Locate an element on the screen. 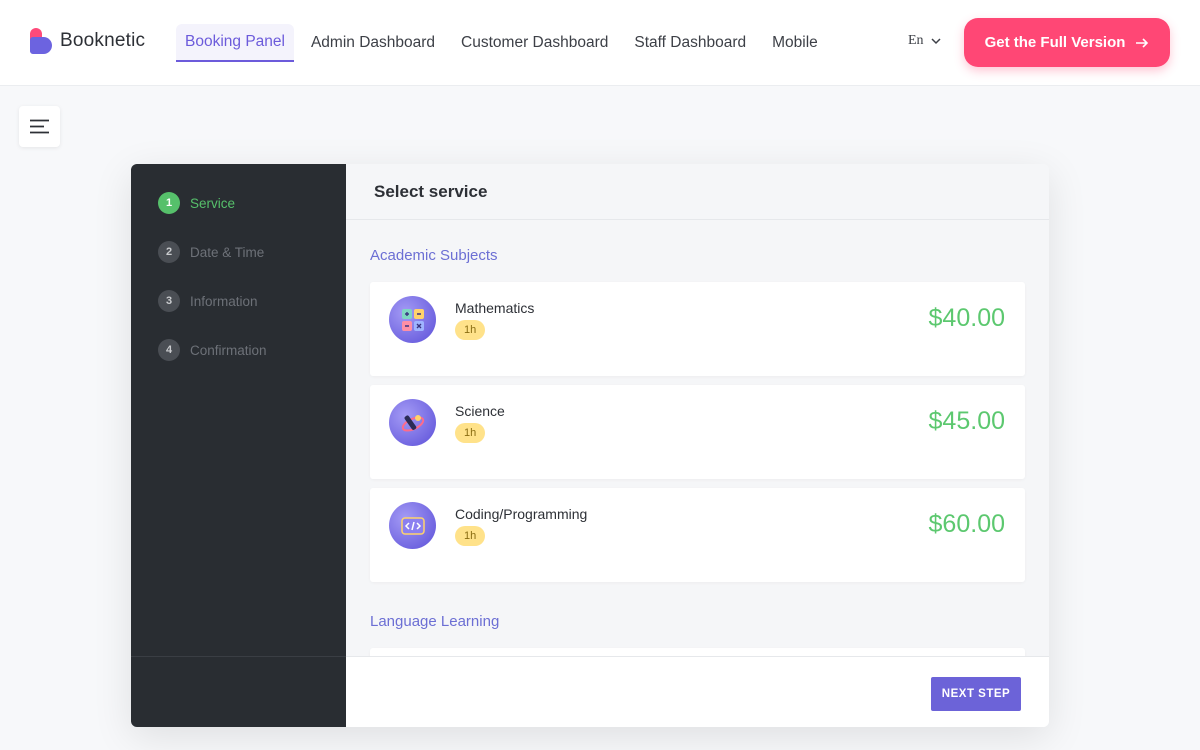 The image size is (1200, 750). step-date-time: 2 Date & Time is located at coordinates (211, 252).